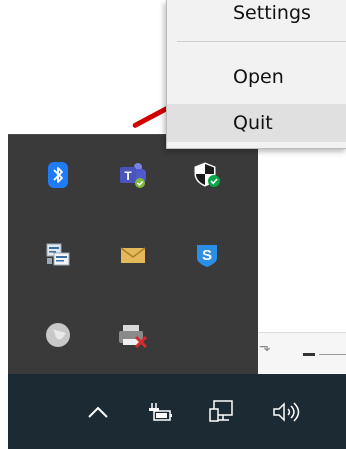  Describe the element at coordinates (128, 176) in the screenshot. I see `svg-text: T` at that location.